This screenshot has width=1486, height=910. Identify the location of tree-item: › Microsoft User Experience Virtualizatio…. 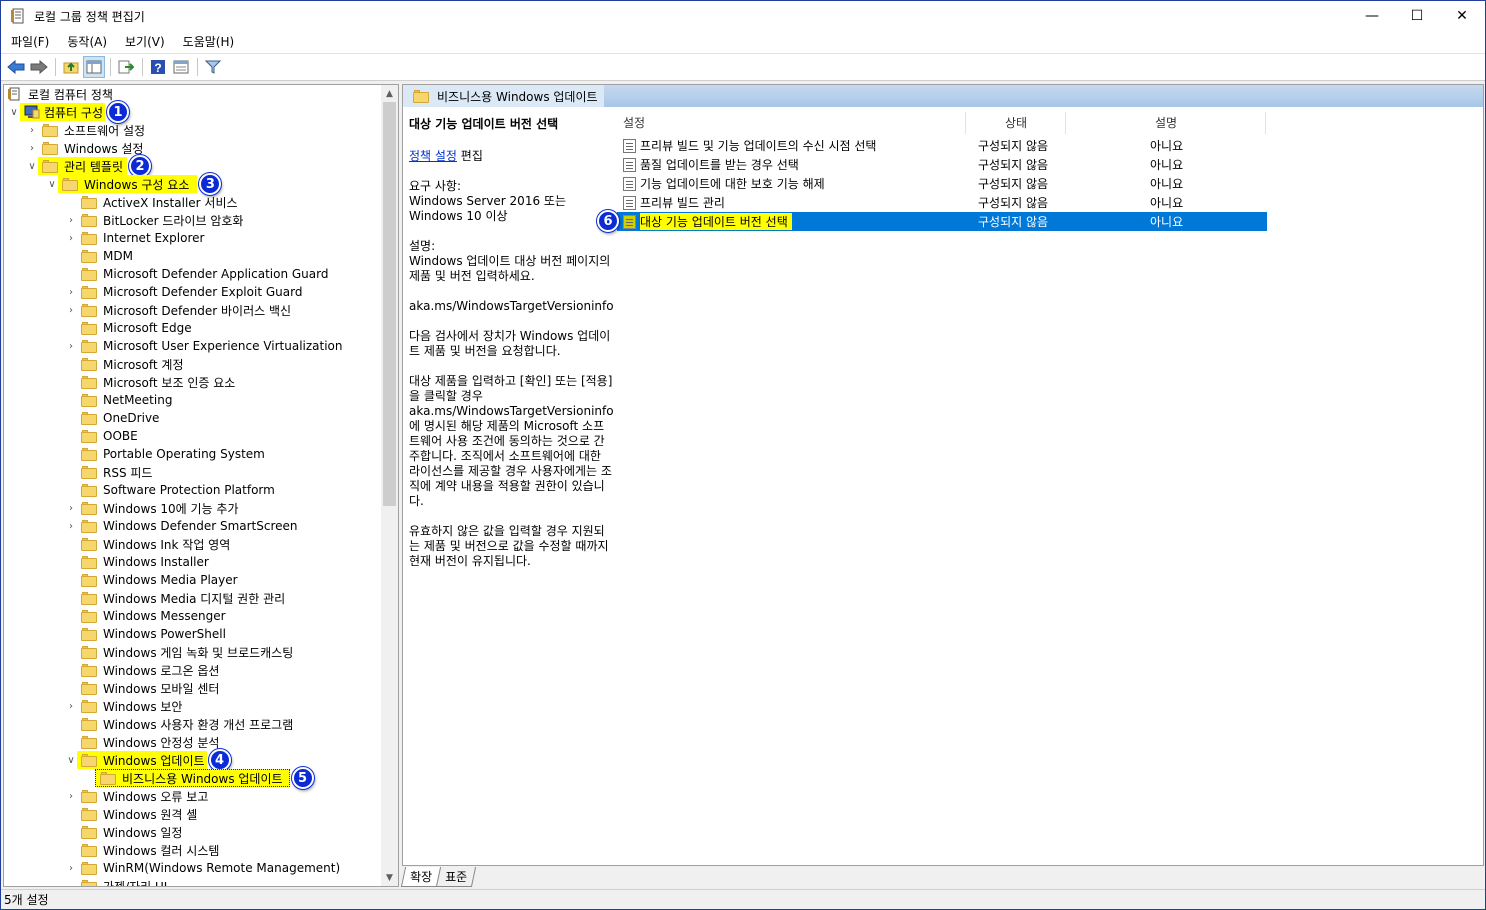
(204, 346).